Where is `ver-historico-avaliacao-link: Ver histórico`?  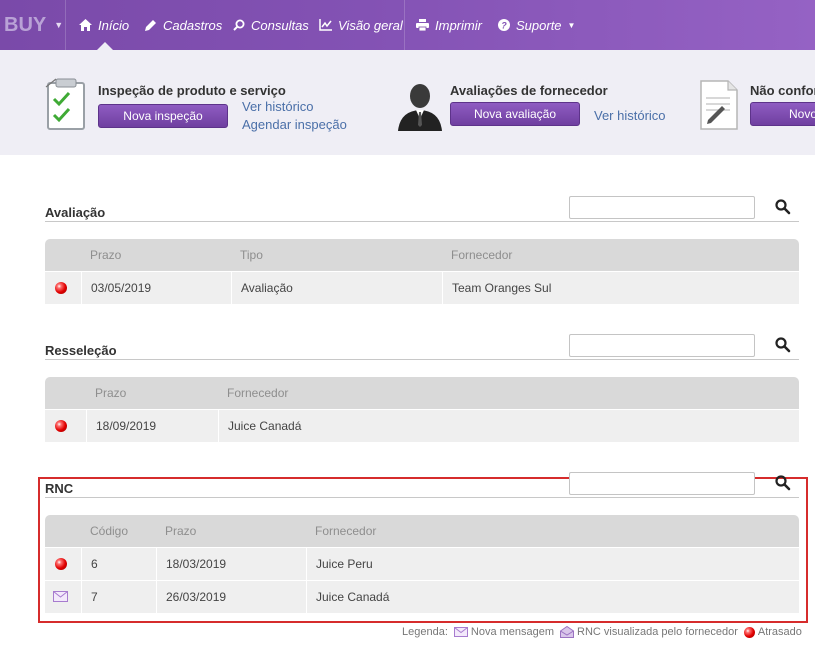
ver-historico-avaliacao-link: Ver histórico is located at coordinates (630, 115).